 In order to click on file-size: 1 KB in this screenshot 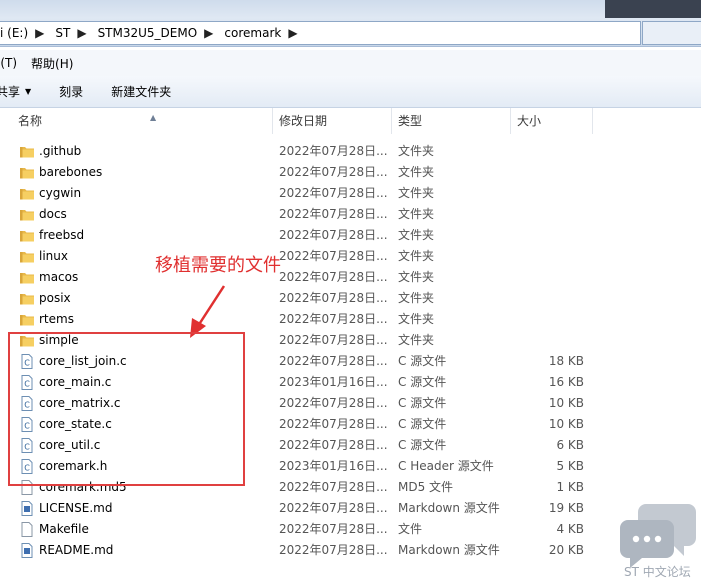, I will do `click(570, 487)`.